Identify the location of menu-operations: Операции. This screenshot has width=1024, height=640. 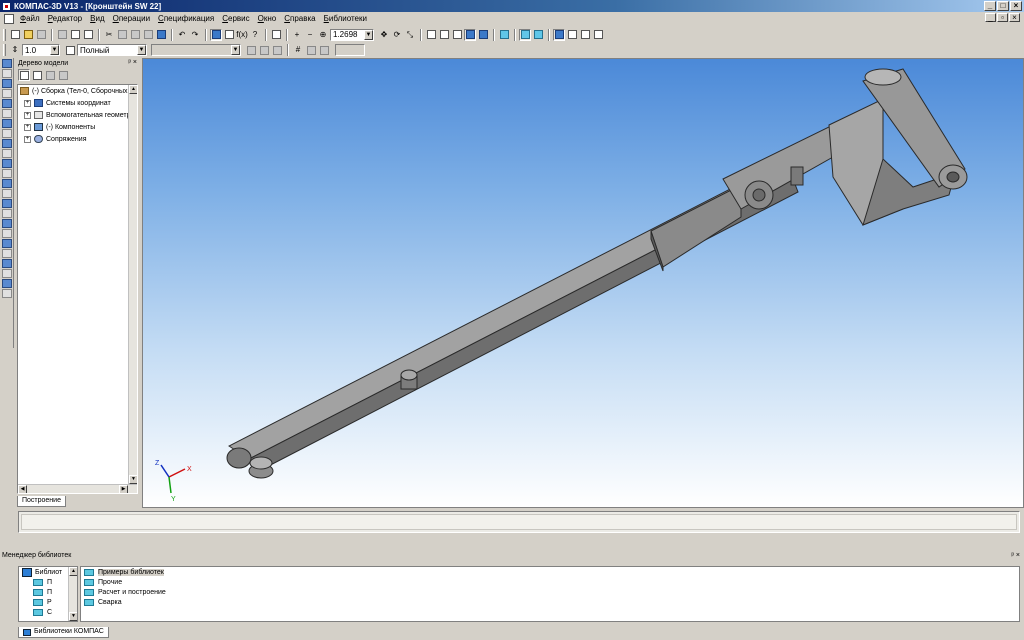
(131, 18).